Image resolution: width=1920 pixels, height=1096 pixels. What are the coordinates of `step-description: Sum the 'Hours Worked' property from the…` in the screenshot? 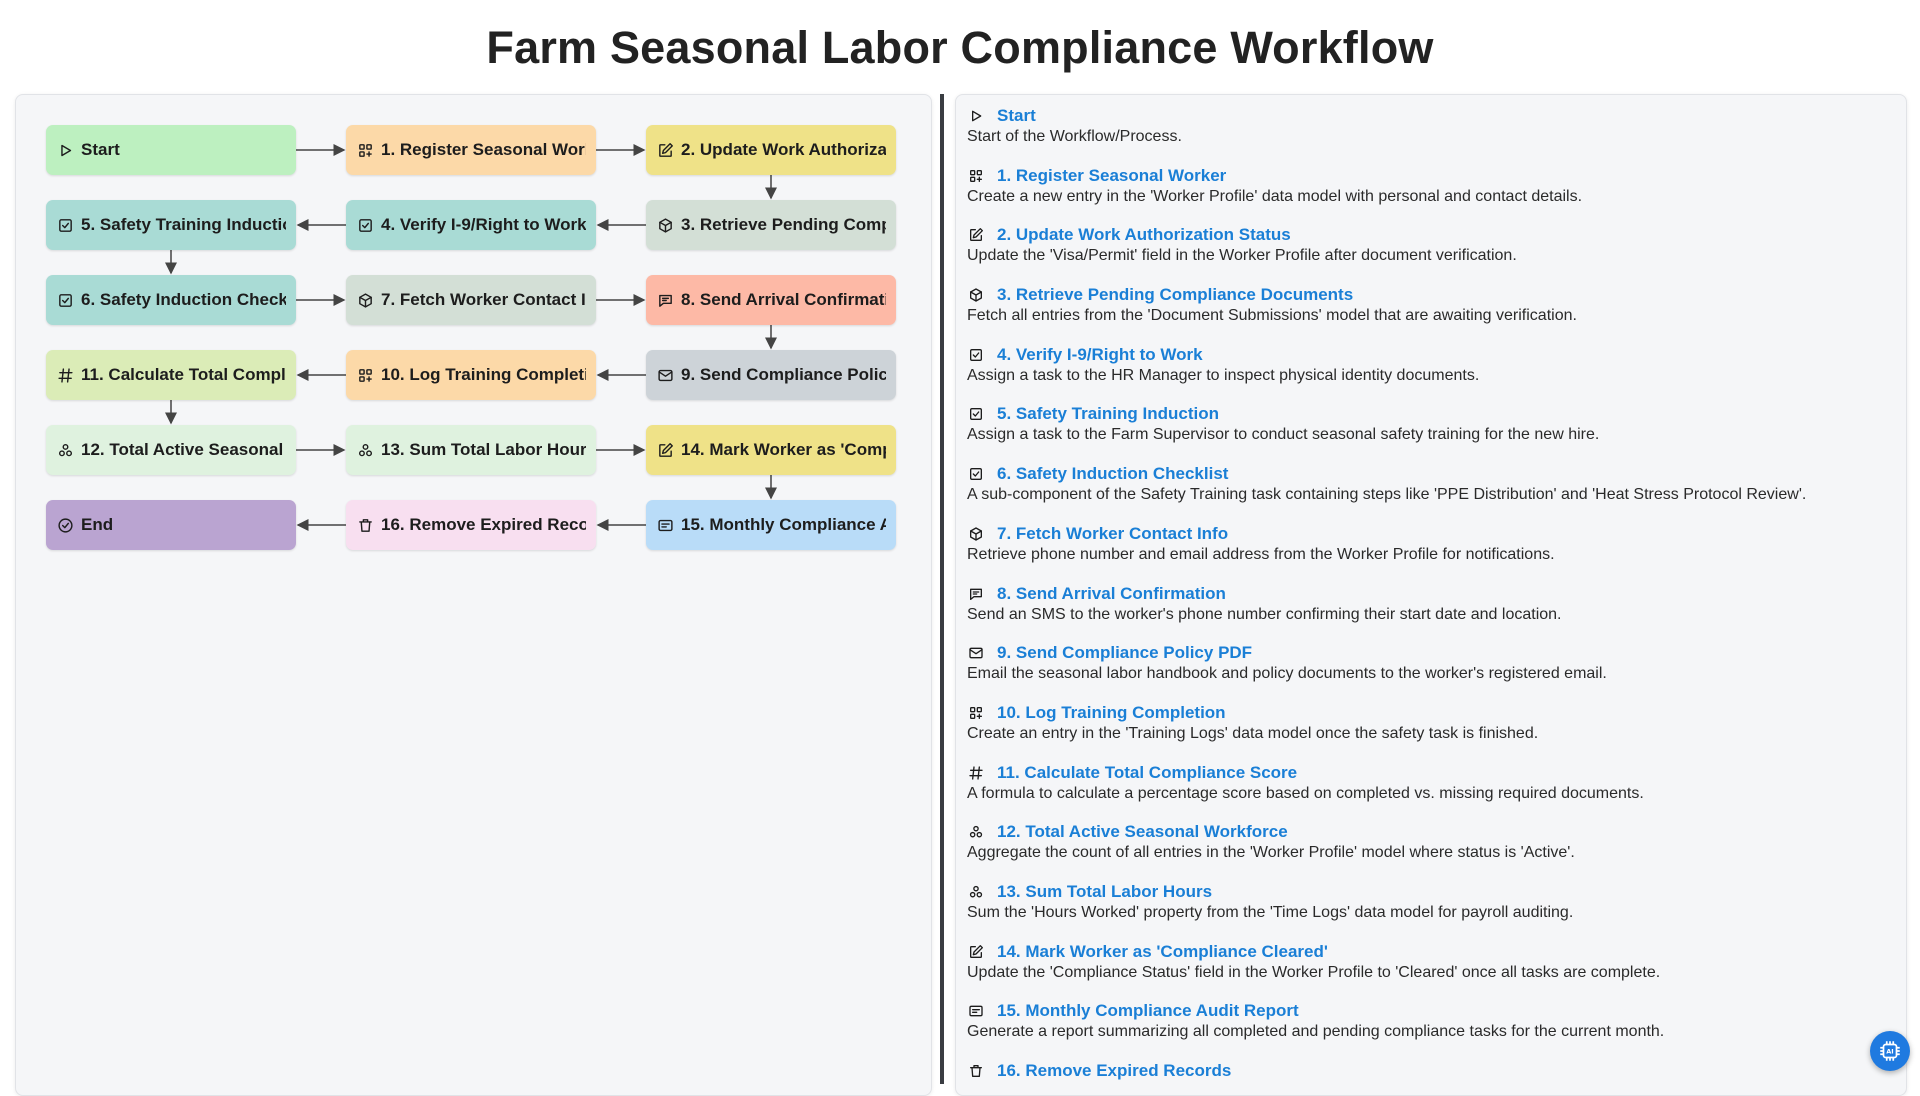 It's located at (1270, 912).